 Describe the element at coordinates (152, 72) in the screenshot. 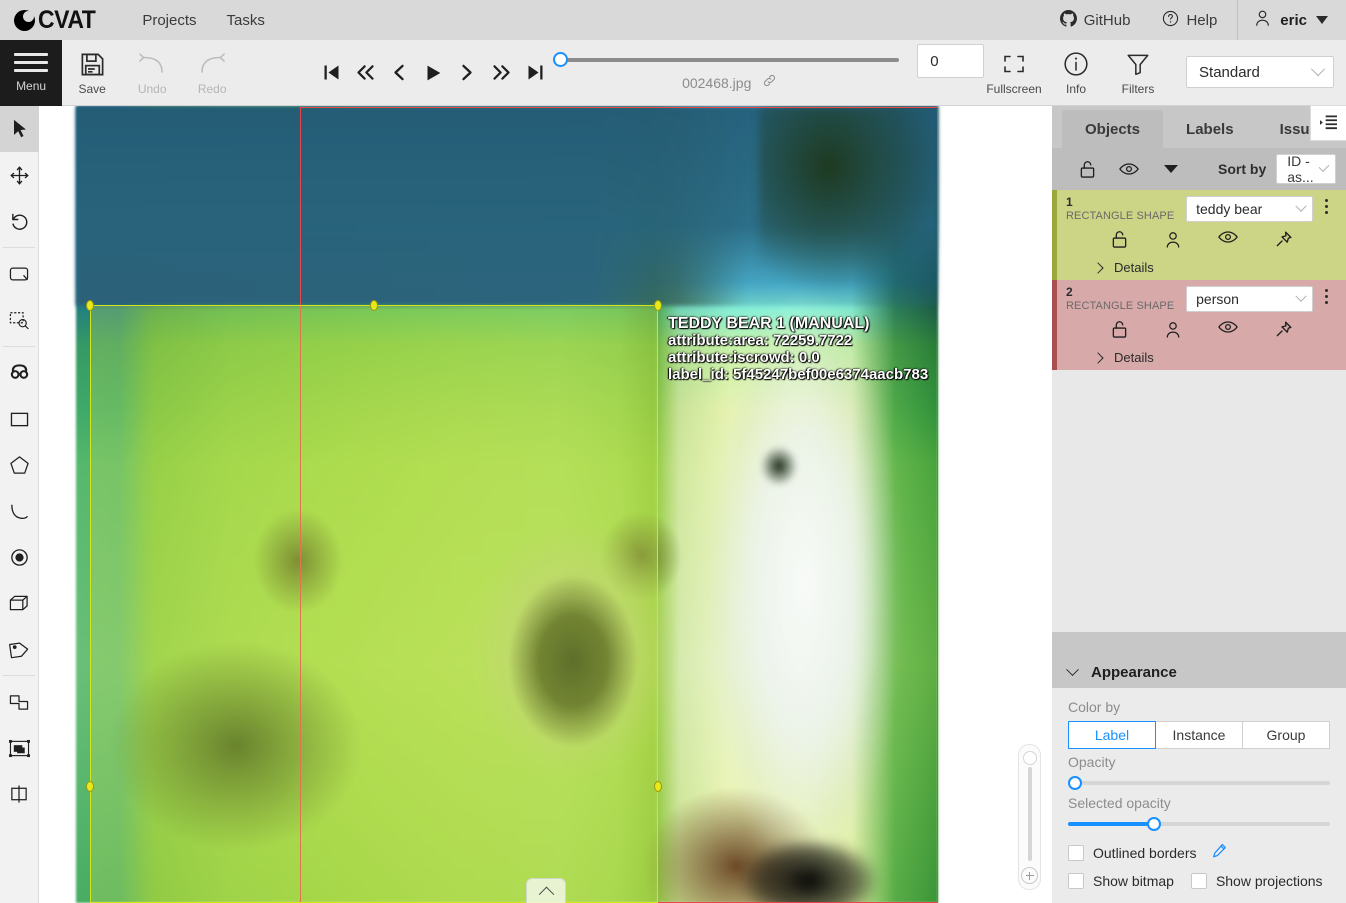

I see `undo-button: Undo` at that location.